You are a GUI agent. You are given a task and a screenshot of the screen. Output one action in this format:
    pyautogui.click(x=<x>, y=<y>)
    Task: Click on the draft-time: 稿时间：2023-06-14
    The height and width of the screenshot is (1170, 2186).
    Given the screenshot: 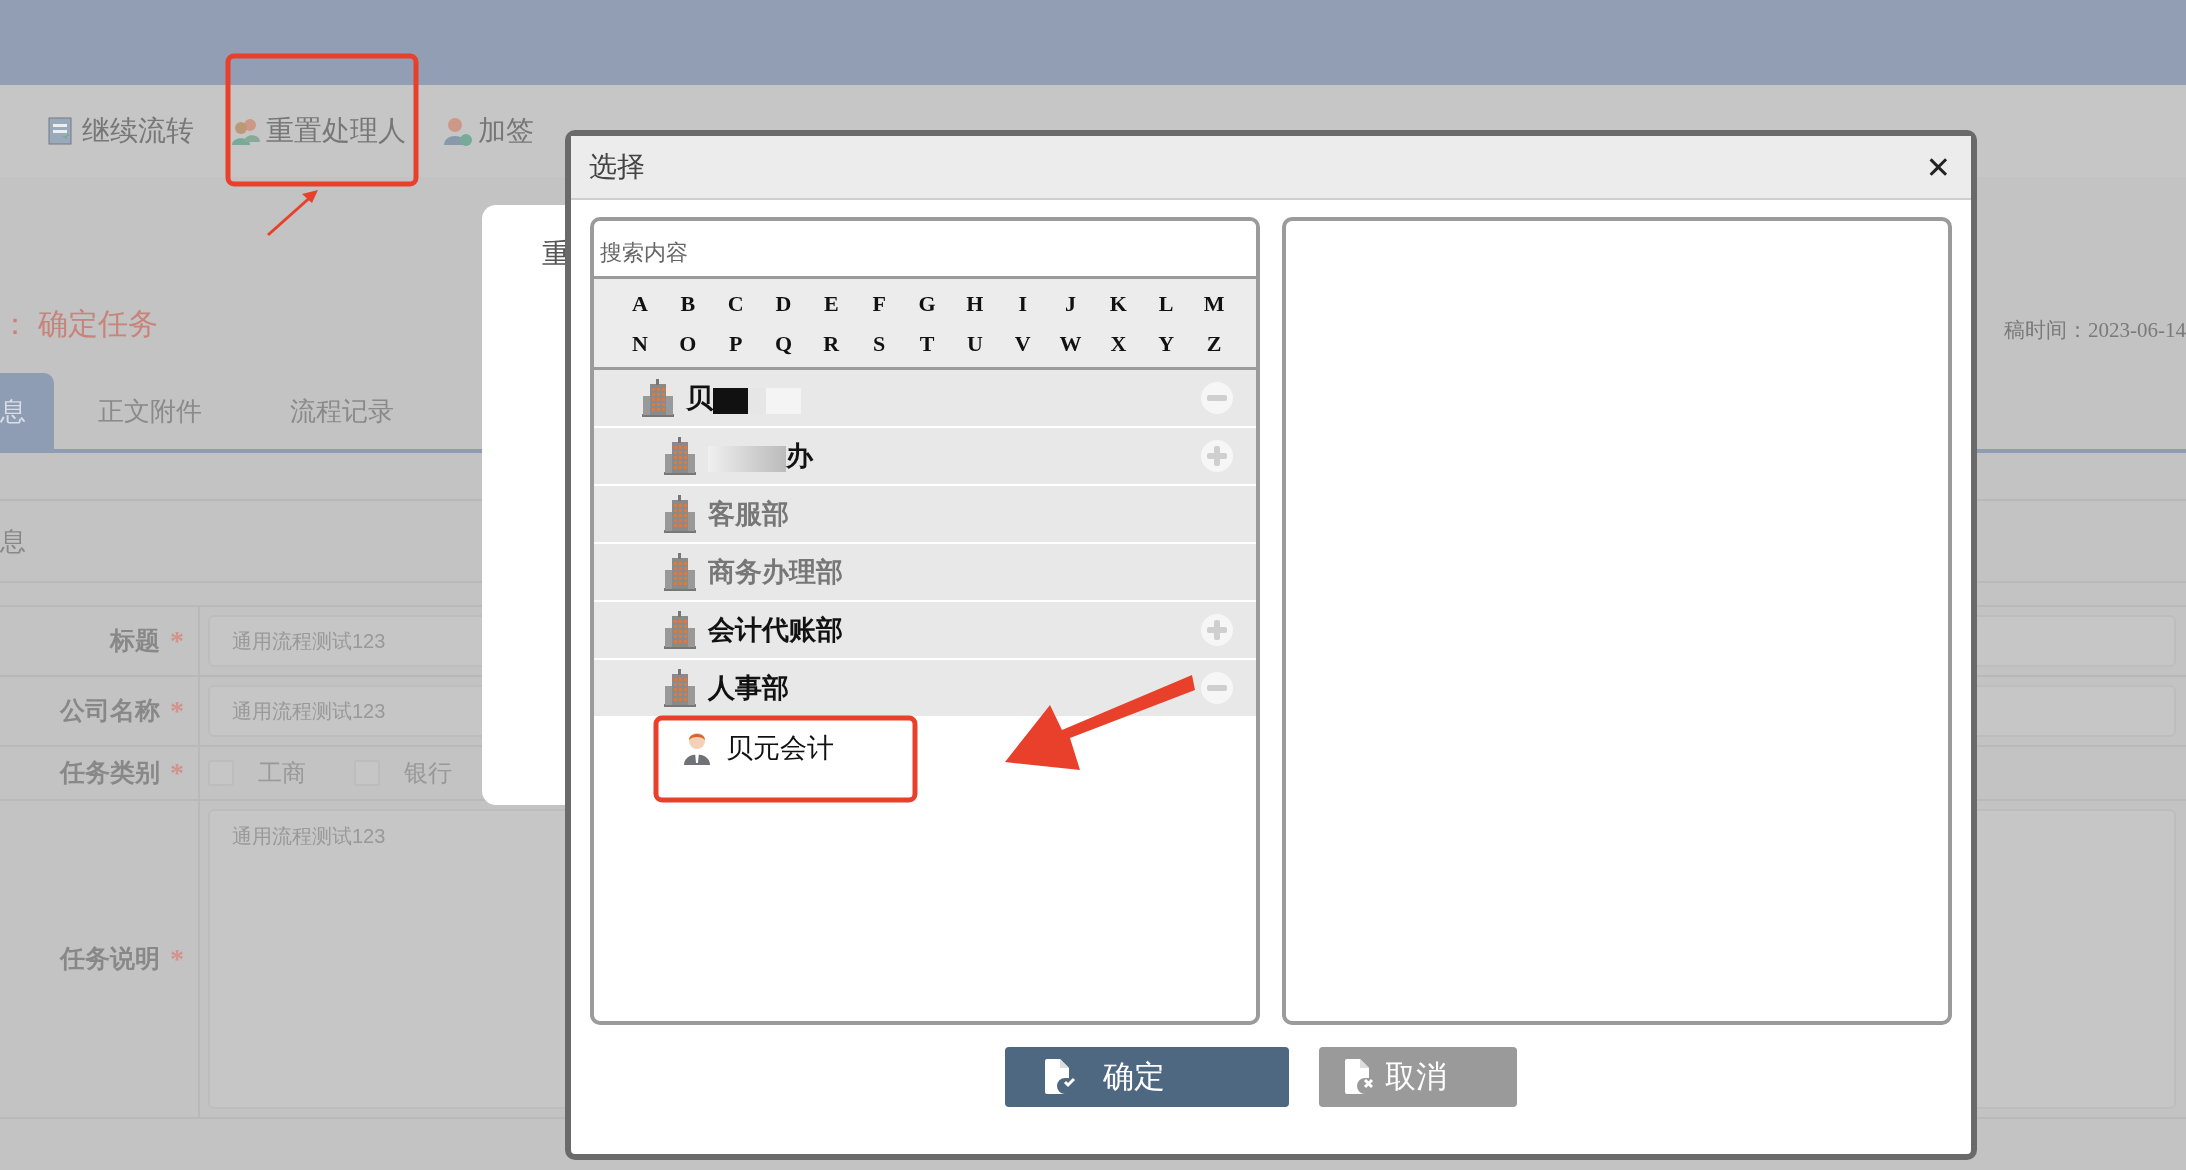 What is the action you would take?
    pyautogui.click(x=2095, y=330)
    